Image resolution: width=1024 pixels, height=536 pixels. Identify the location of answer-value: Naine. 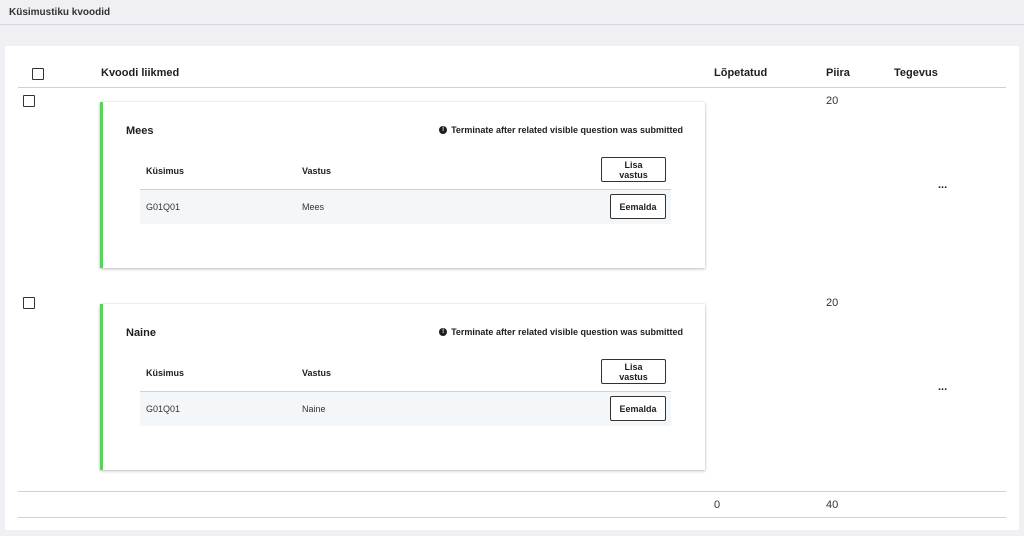
(314, 409).